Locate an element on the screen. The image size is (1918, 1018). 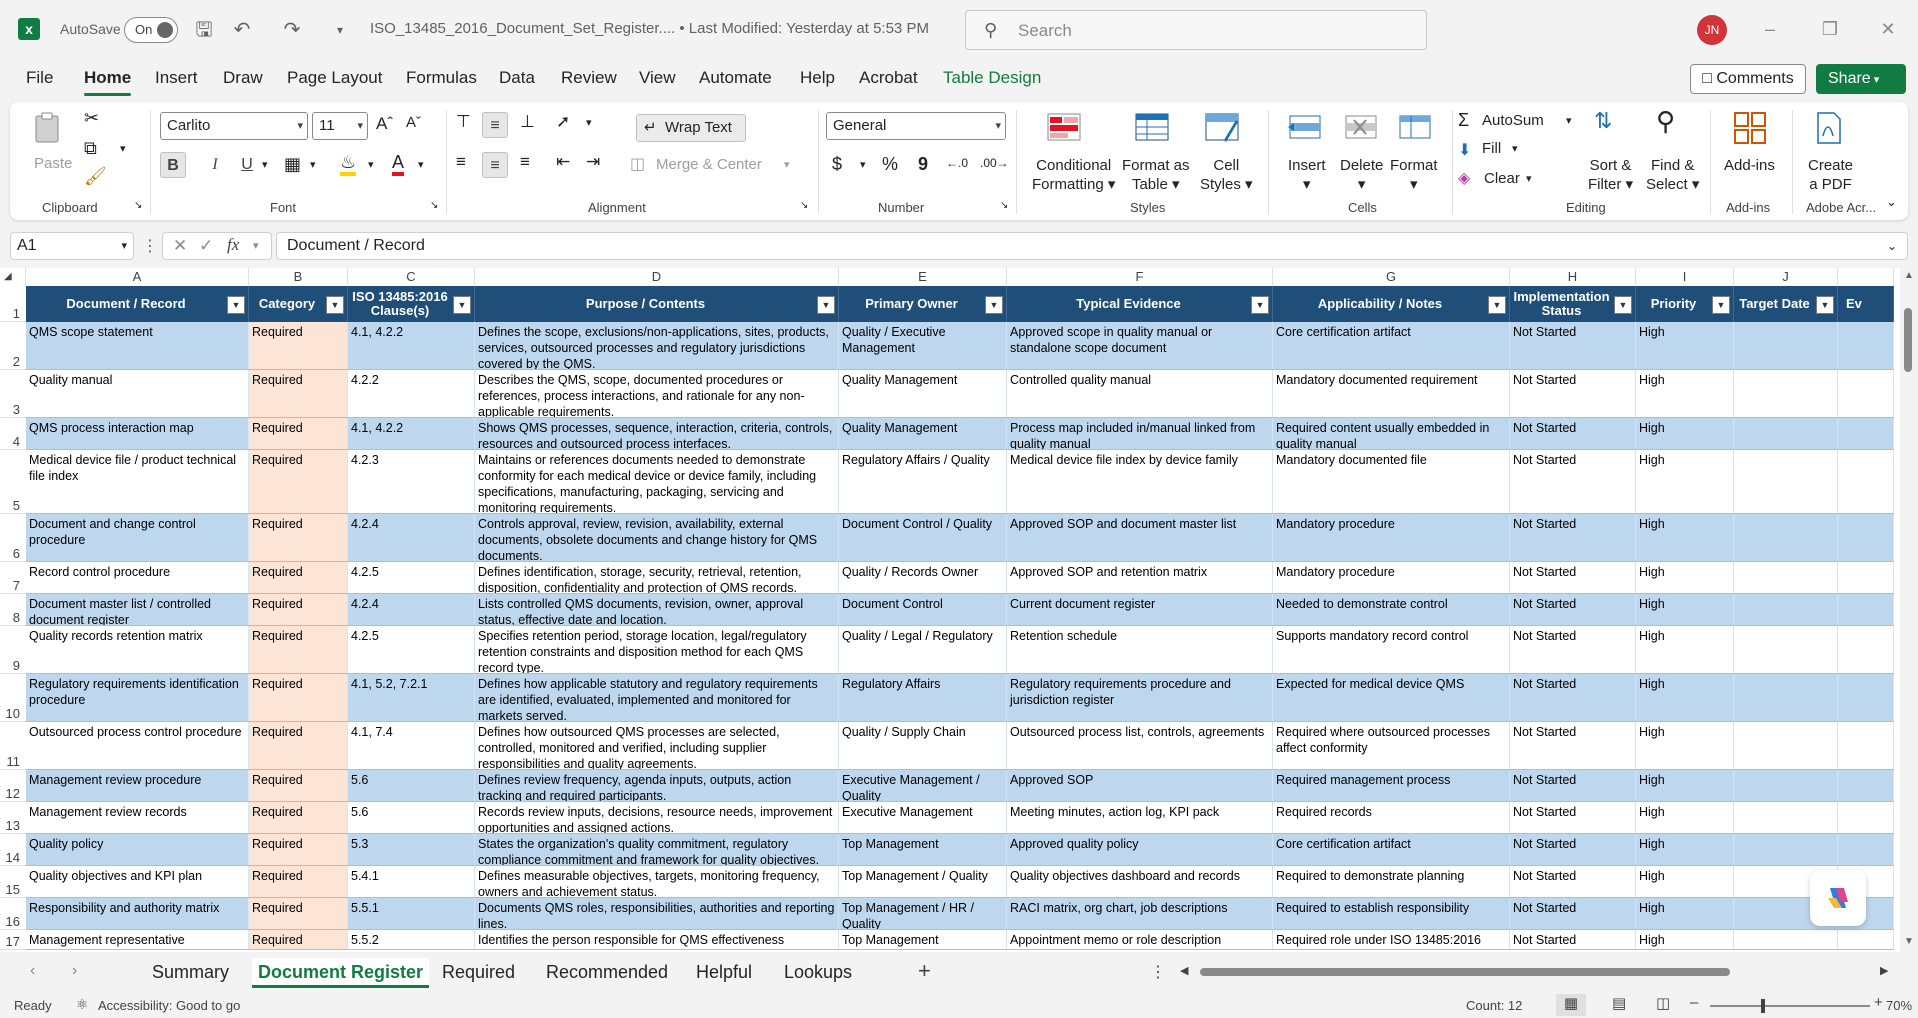
cell-owner: Top Management is located at coordinates (923, 849).